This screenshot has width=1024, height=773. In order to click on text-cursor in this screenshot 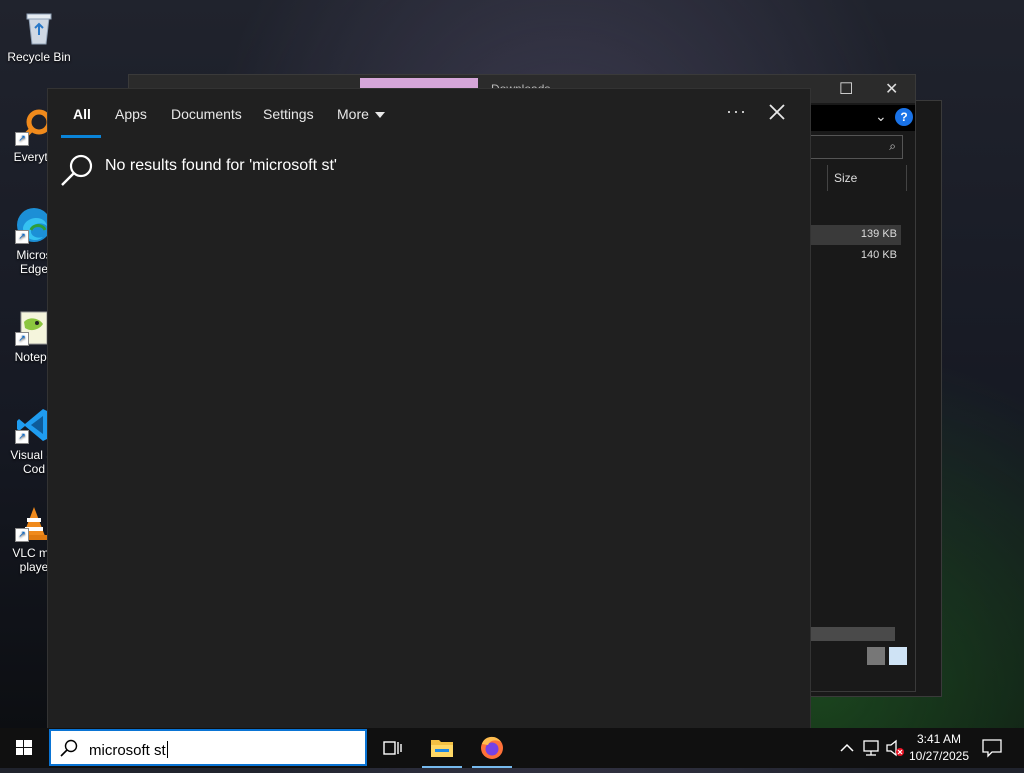, I will do `click(167, 749)`.